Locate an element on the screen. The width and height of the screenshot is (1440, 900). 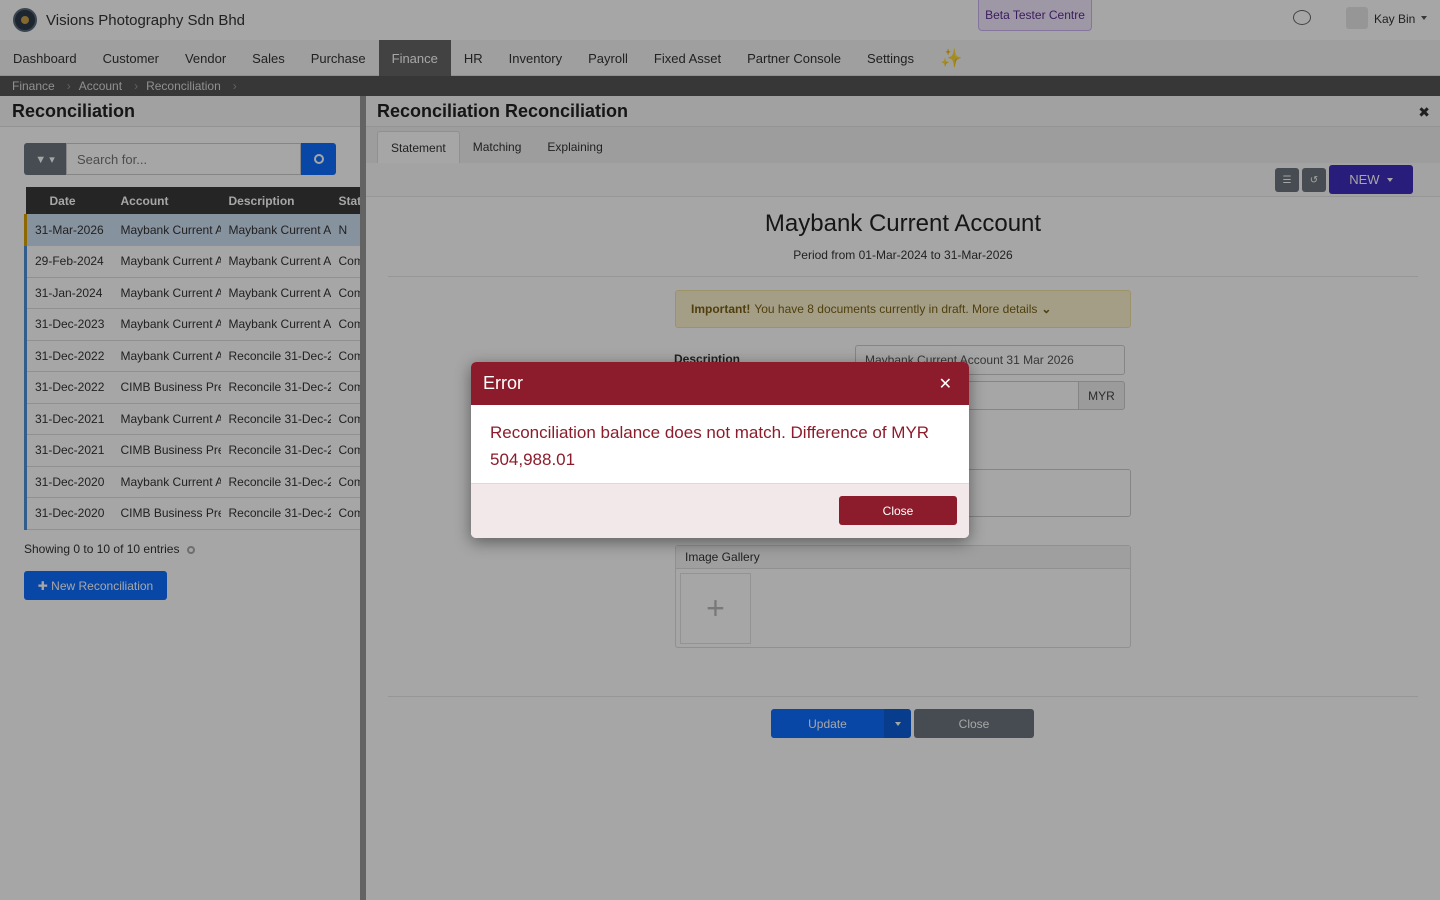
dialog-close-button: Close is located at coordinates (898, 510).